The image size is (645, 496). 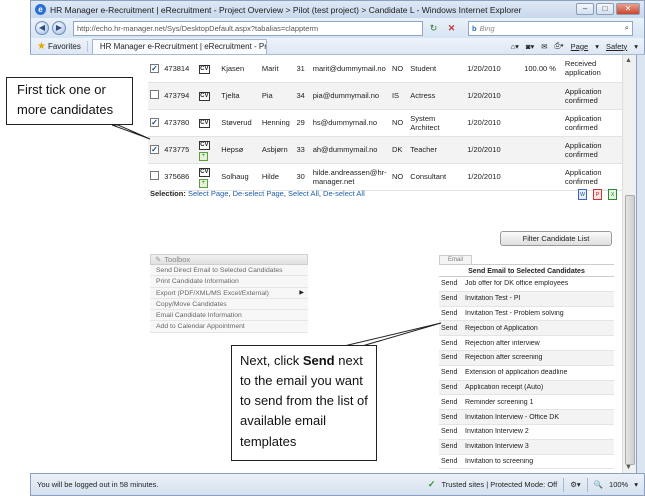 I want to click on close-window-button: ✕, so click(x=628, y=9).